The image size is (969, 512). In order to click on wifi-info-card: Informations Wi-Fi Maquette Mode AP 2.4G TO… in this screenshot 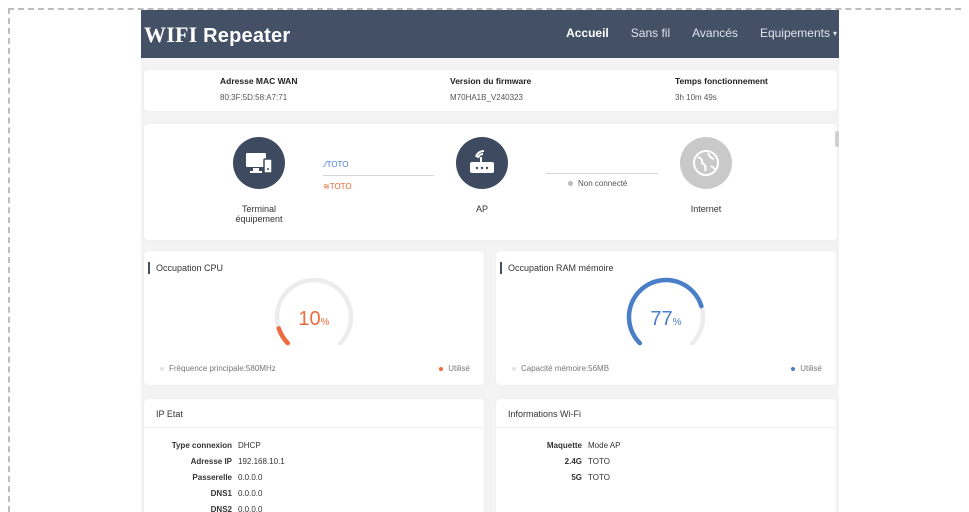, I will do `click(666, 455)`.